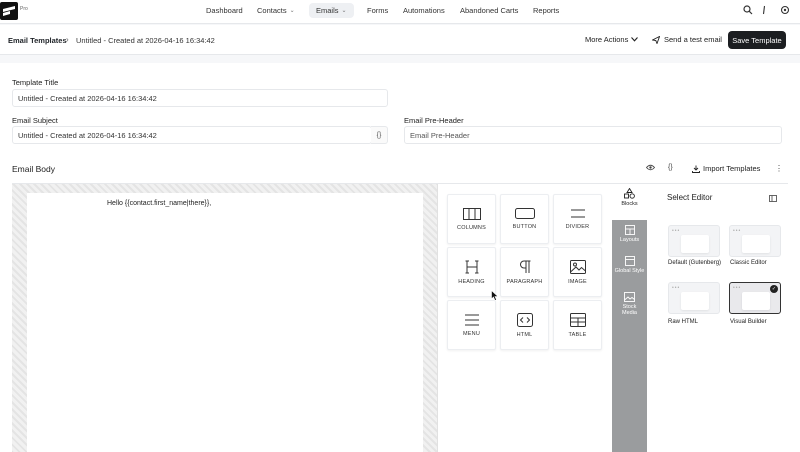 Image resolution: width=800 pixels, height=452 pixels. I want to click on block-button: BUTTON, so click(524, 219).